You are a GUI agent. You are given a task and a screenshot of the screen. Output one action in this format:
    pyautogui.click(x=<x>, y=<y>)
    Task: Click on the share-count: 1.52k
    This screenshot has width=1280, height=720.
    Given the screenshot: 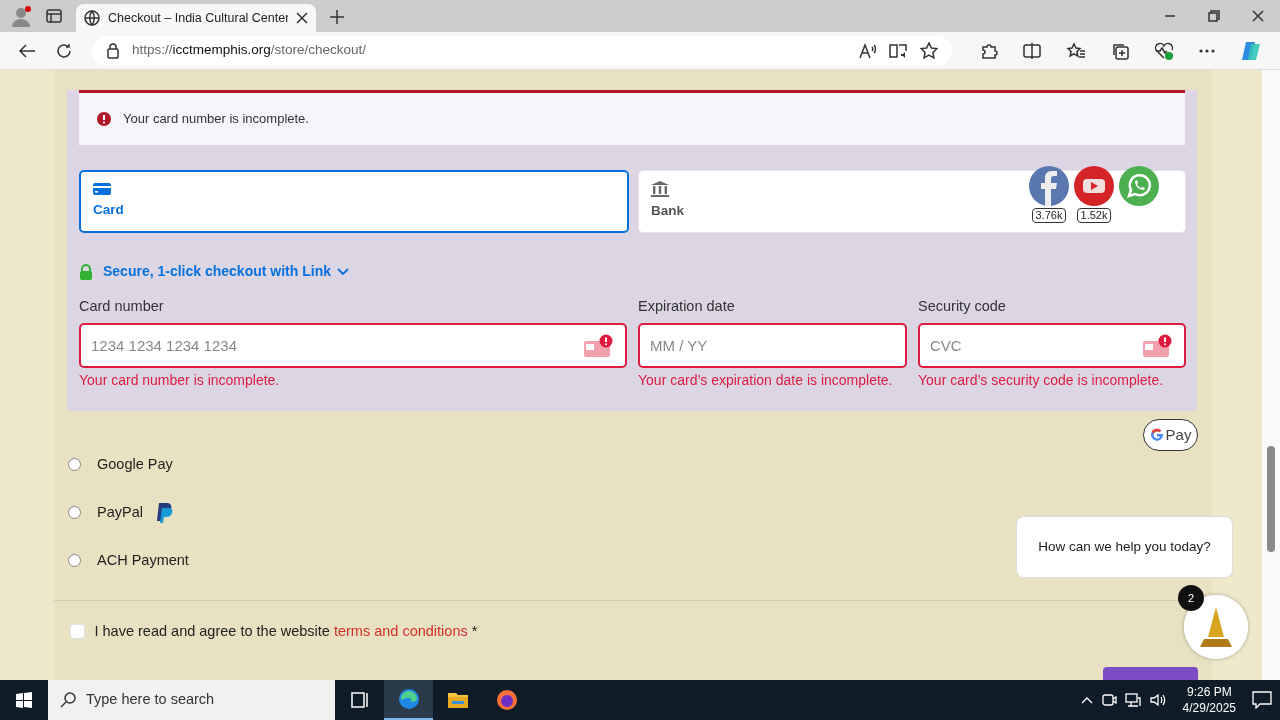 What is the action you would take?
    pyautogui.click(x=1094, y=215)
    